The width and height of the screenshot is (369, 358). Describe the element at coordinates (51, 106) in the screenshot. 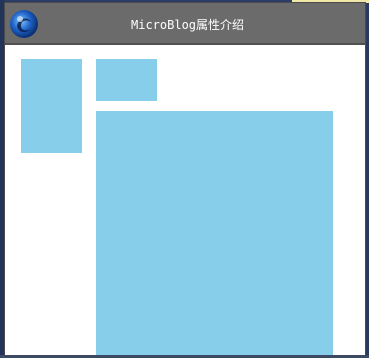

I see `left-panel-box` at that location.